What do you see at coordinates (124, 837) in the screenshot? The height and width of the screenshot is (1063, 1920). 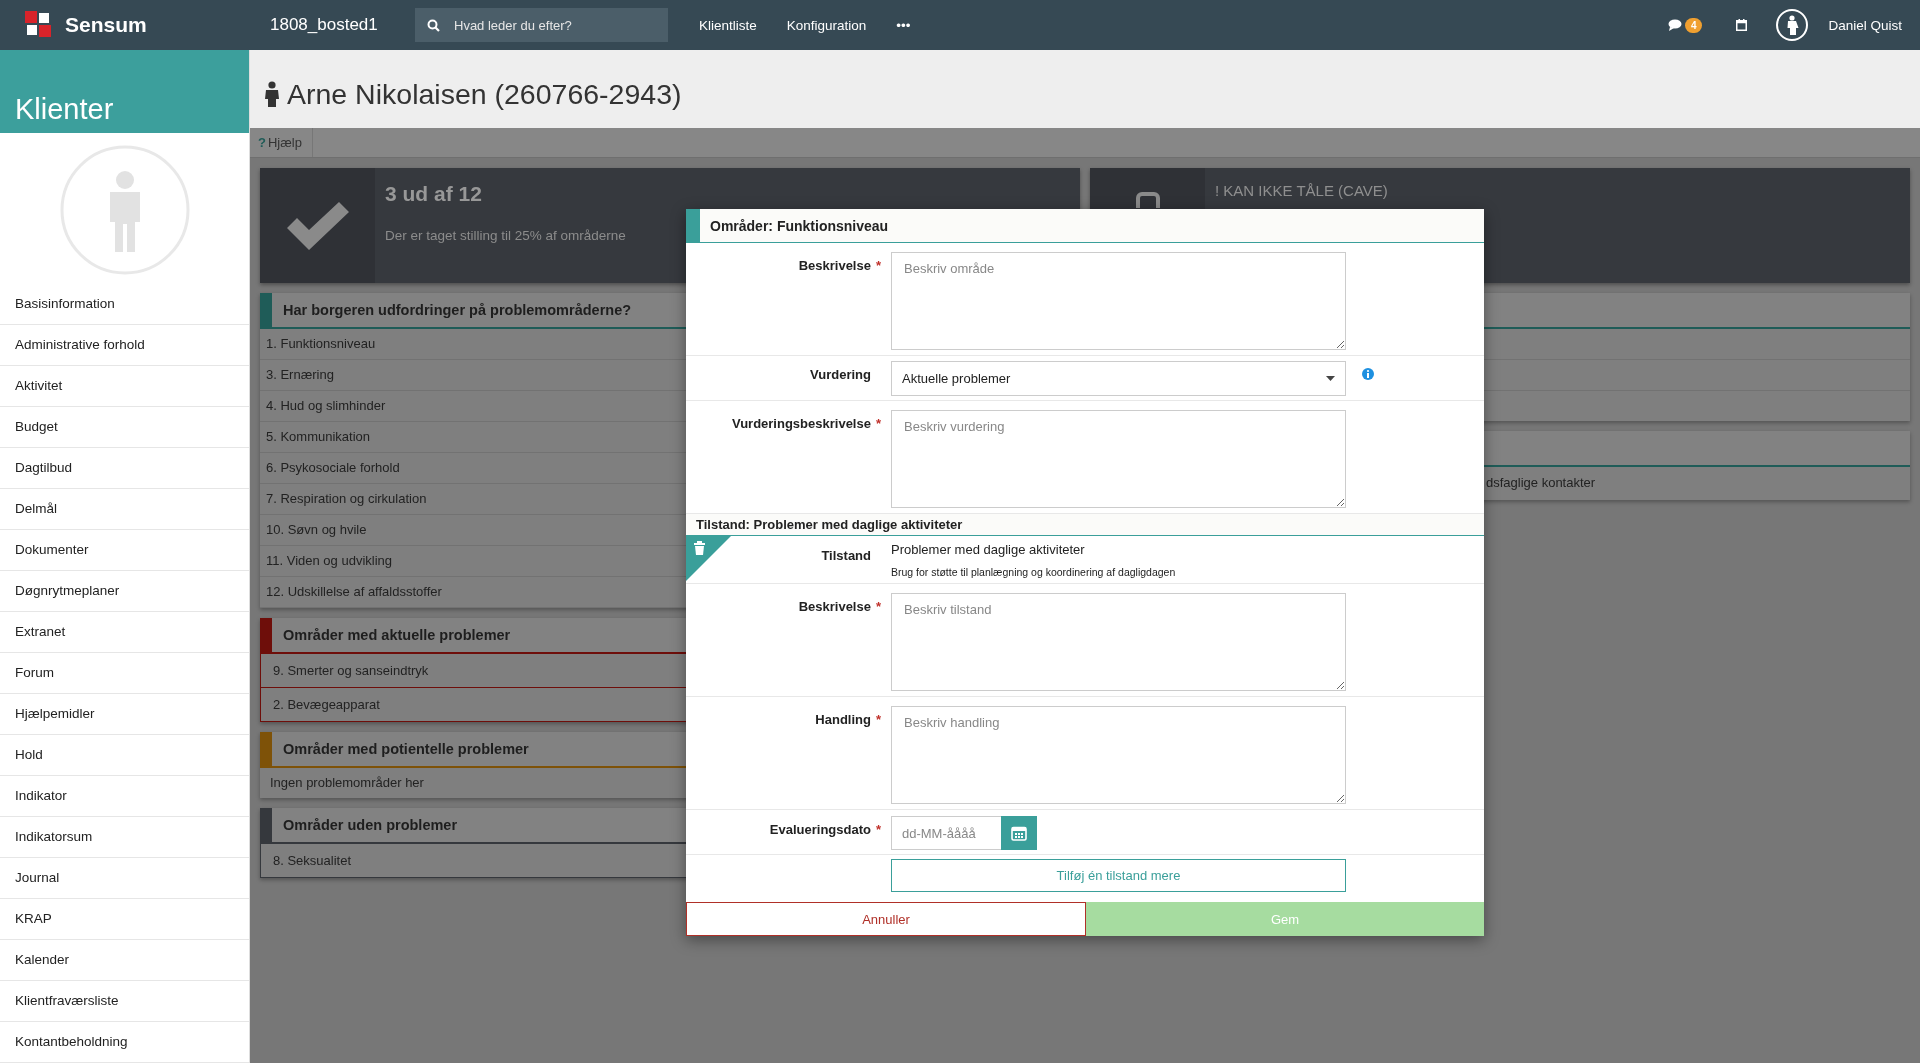 I see `sidebar-item: Indikatorsum` at bounding box center [124, 837].